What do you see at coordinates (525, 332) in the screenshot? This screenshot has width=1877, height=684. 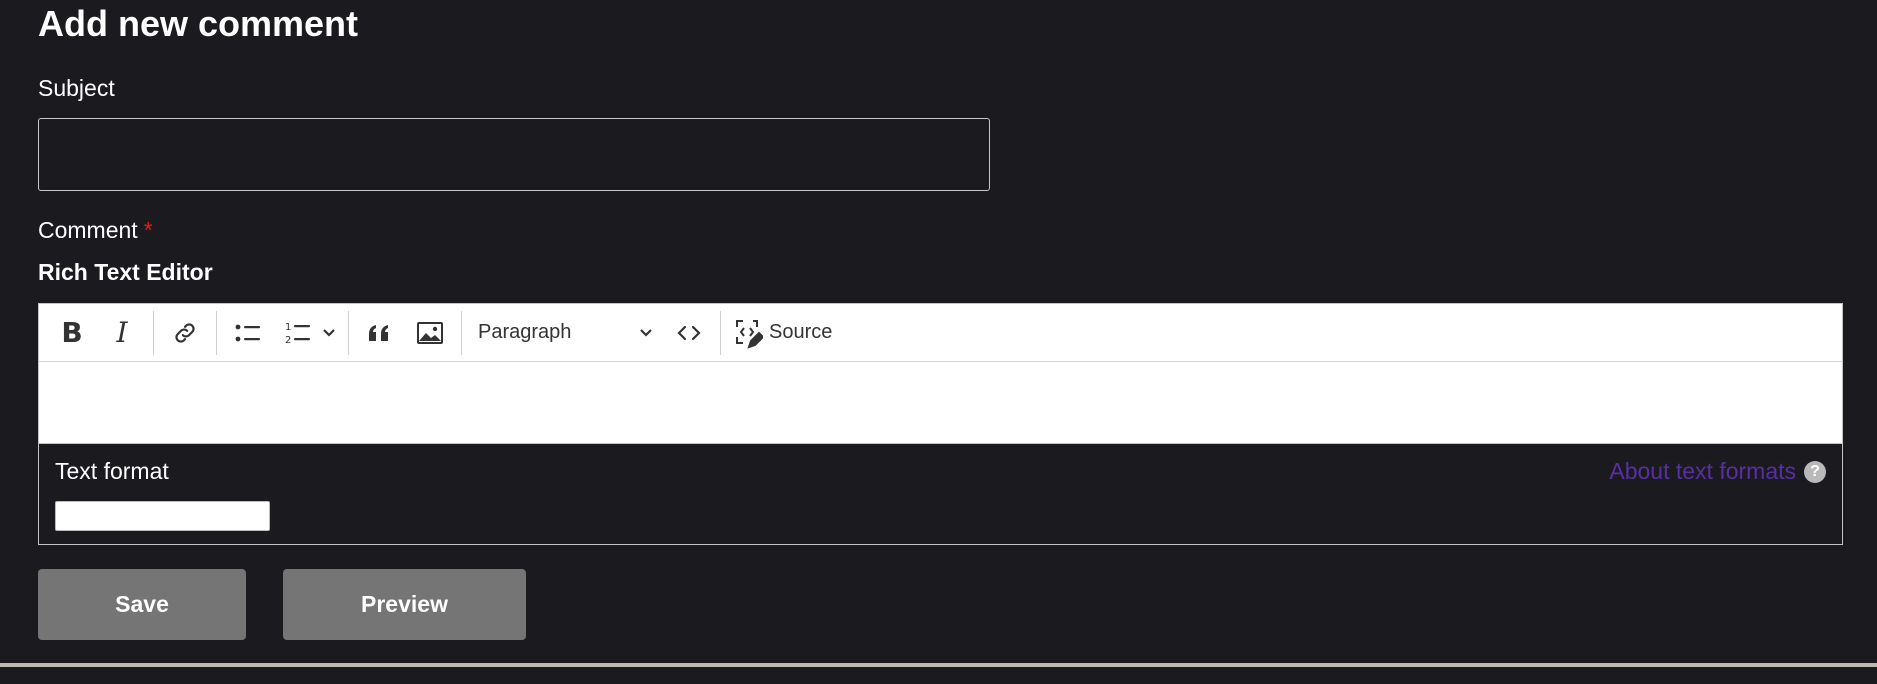 I see `heading-dropdown-value: Paragraph` at bounding box center [525, 332].